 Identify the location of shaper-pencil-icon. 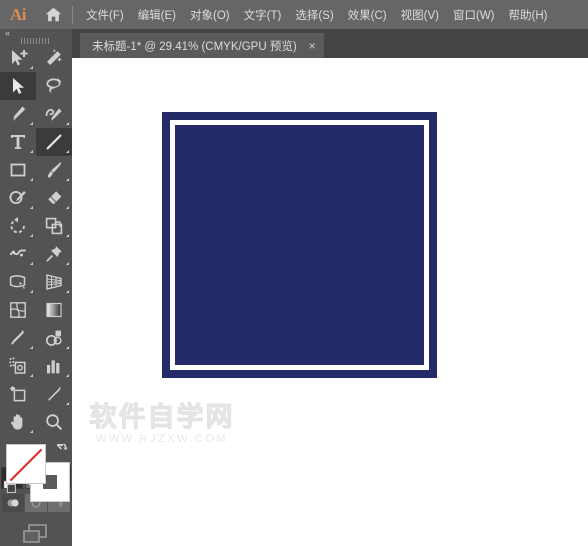
(17, 197).